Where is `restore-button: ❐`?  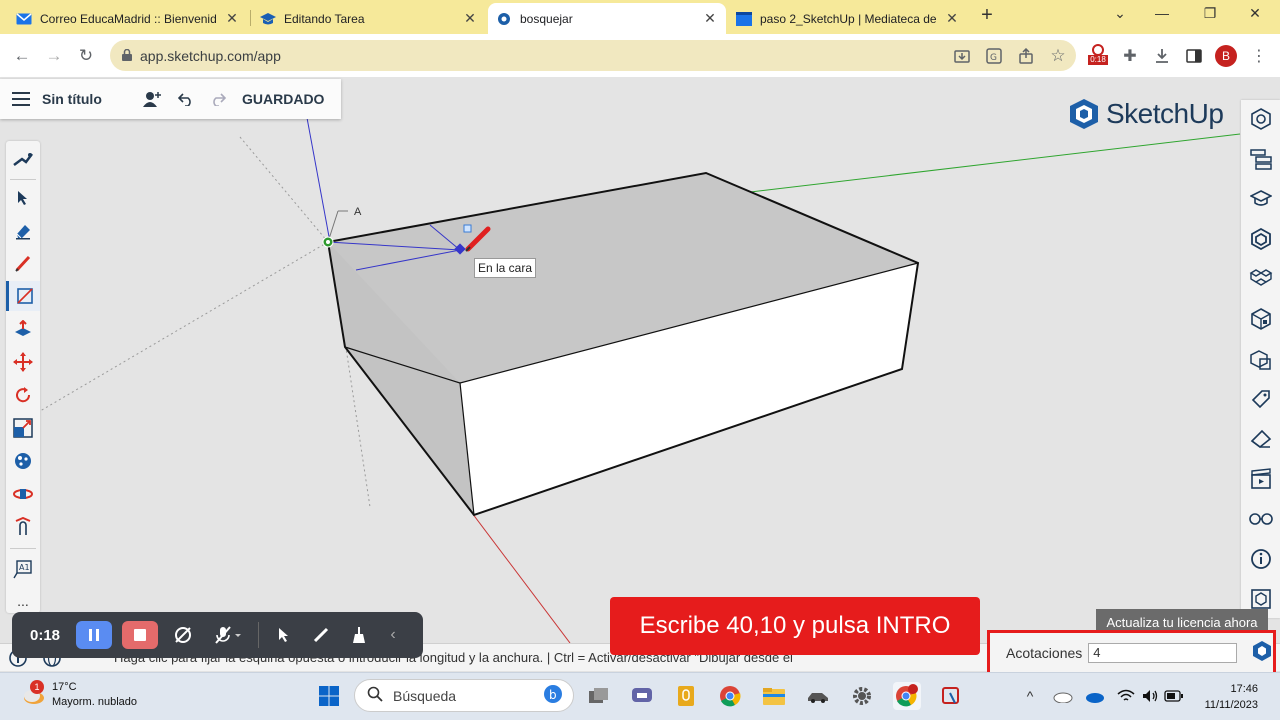
restore-button: ❐ is located at coordinates (1210, 13).